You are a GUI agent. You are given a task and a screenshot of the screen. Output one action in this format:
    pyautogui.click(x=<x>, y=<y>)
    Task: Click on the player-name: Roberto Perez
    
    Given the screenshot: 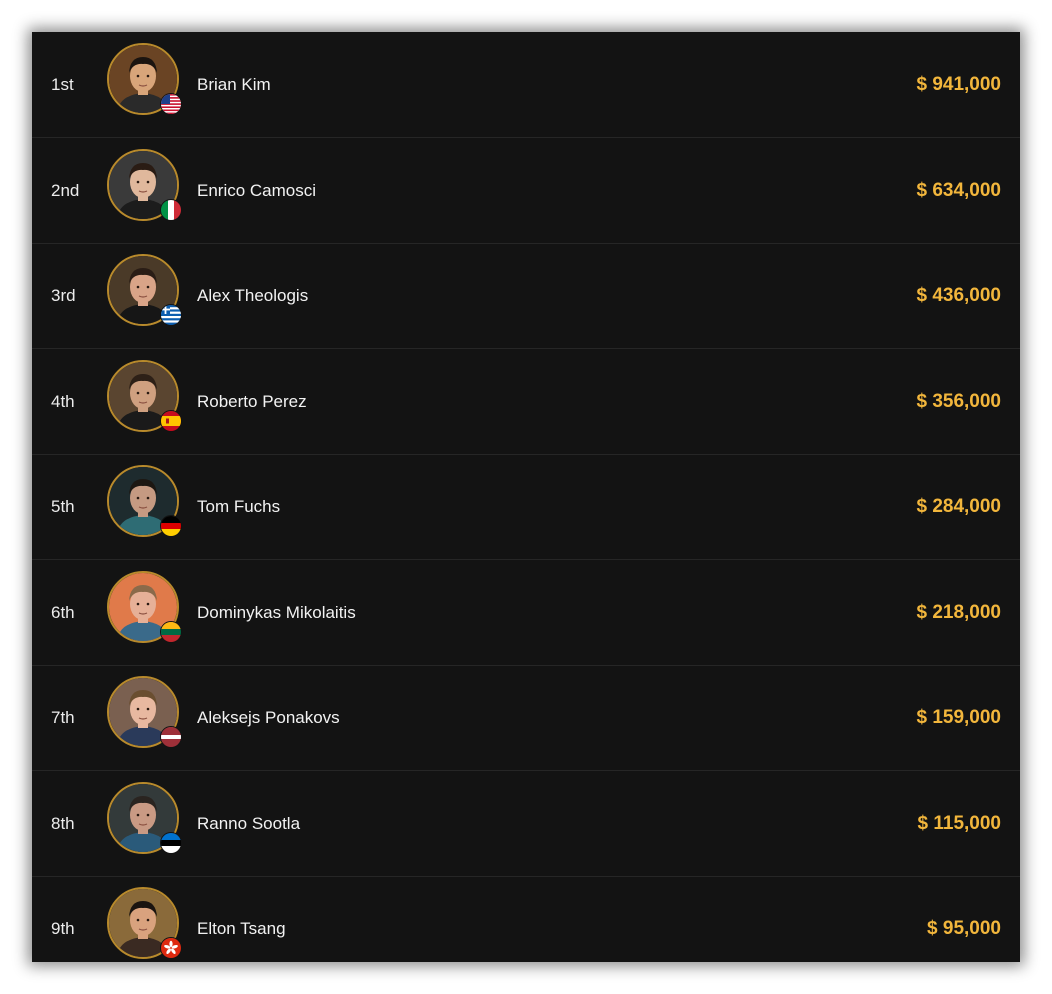 What is the action you would take?
    pyautogui.click(x=252, y=401)
    